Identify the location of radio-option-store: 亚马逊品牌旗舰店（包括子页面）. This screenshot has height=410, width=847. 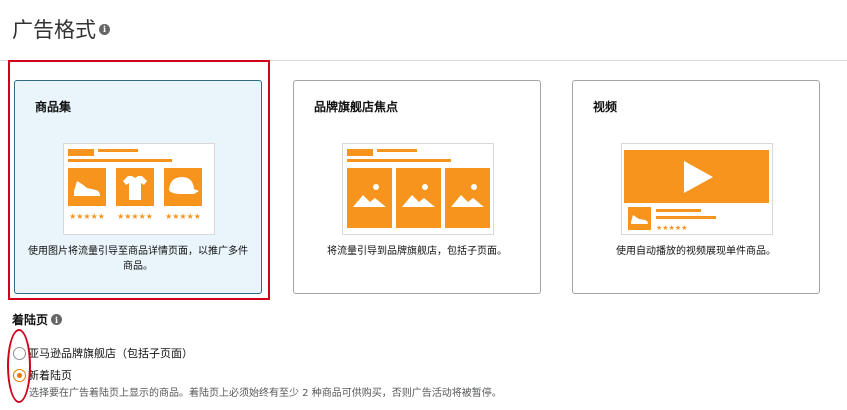
(103, 353).